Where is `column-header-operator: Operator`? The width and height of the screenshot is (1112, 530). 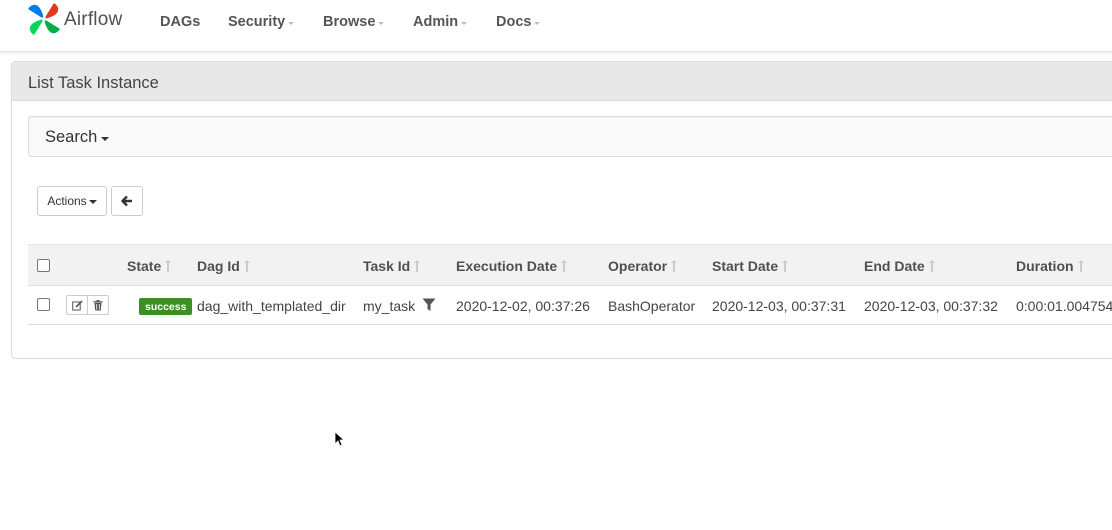
column-header-operator: Operator is located at coordinates (643, 266).